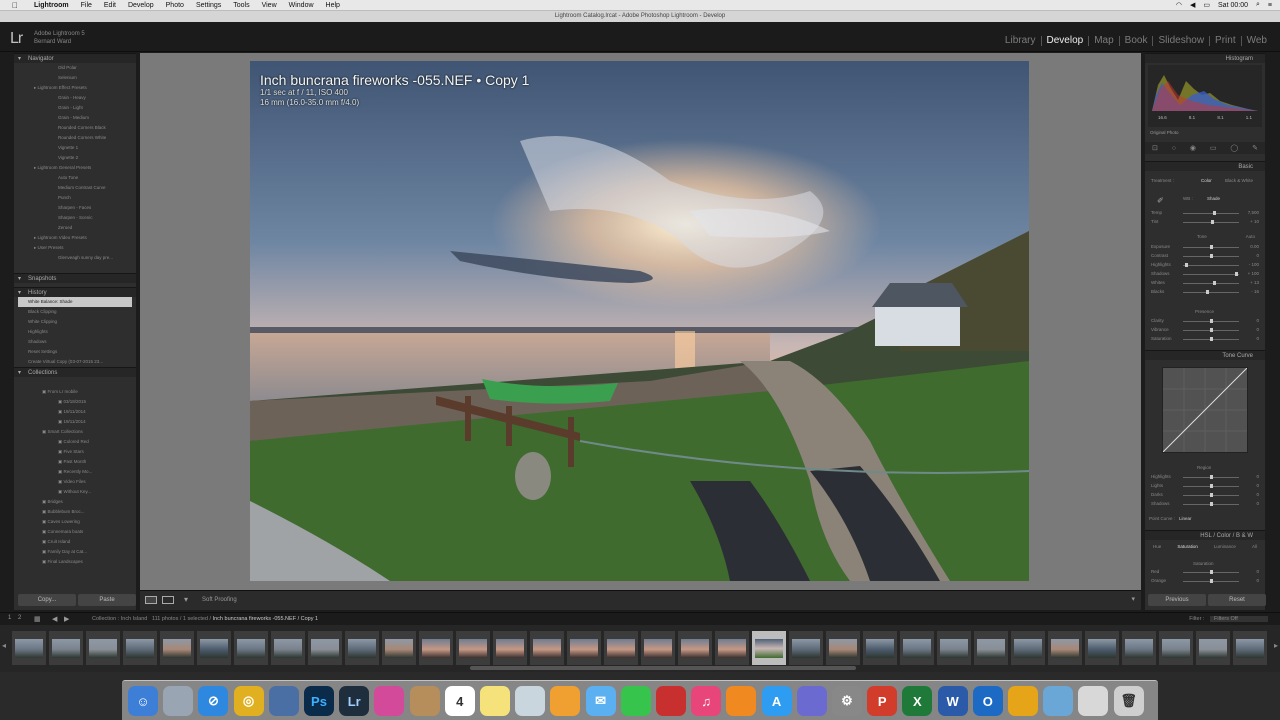  I want to click on treatment-bw: Black & White, so click(1239, 180).